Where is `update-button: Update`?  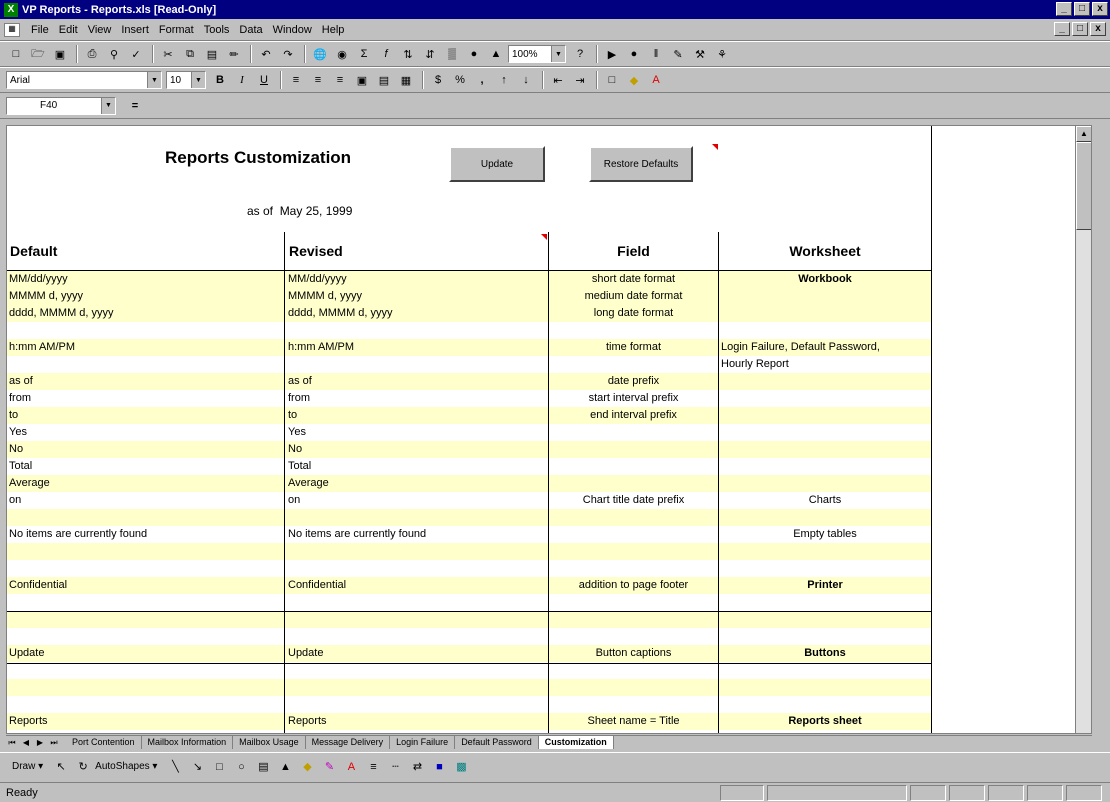
update-button: Update is located at coordinates (497, 164).